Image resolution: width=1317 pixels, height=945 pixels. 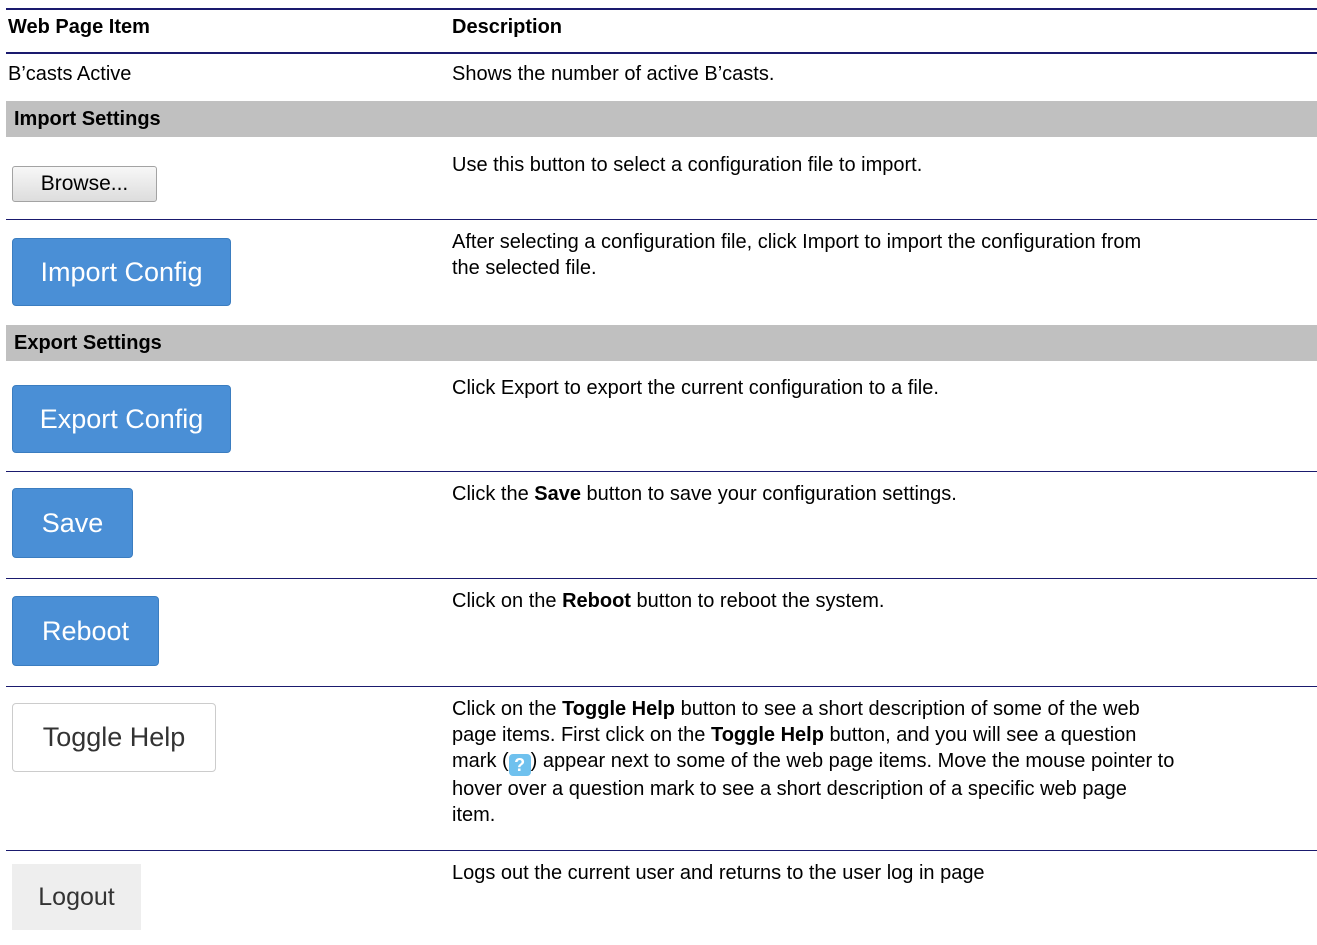 I want to click on column-header-description: Description, so click(x=507, y=27).